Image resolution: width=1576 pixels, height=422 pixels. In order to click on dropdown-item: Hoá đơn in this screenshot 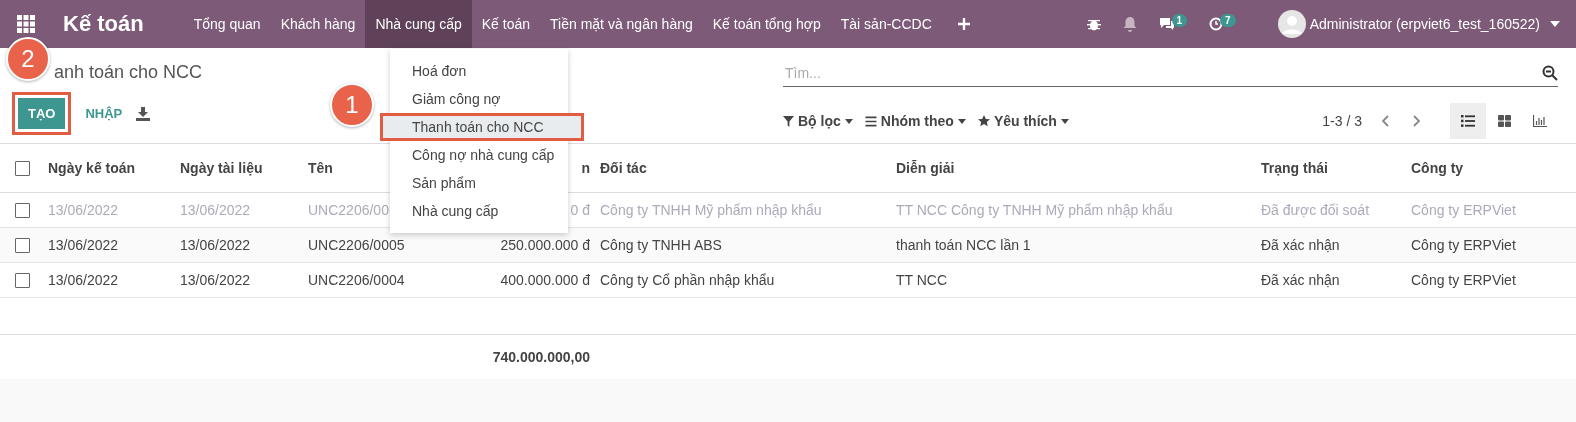, I will do `click(479, 71)`.